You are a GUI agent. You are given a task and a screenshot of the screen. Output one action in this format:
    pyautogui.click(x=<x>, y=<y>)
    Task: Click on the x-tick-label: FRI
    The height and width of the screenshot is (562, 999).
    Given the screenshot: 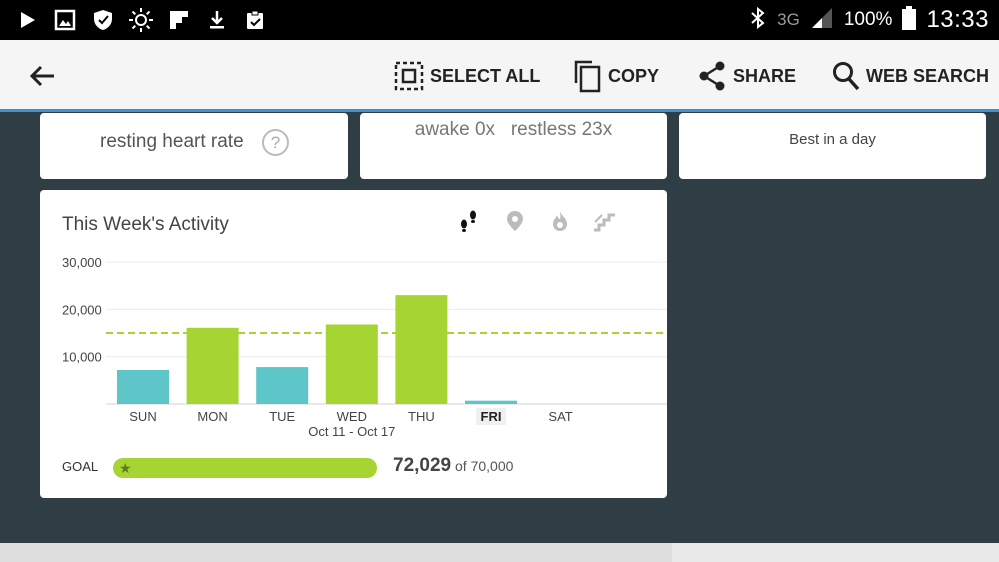 What is the action you would take?
    pyautogui.click(x=491, y=416)
    